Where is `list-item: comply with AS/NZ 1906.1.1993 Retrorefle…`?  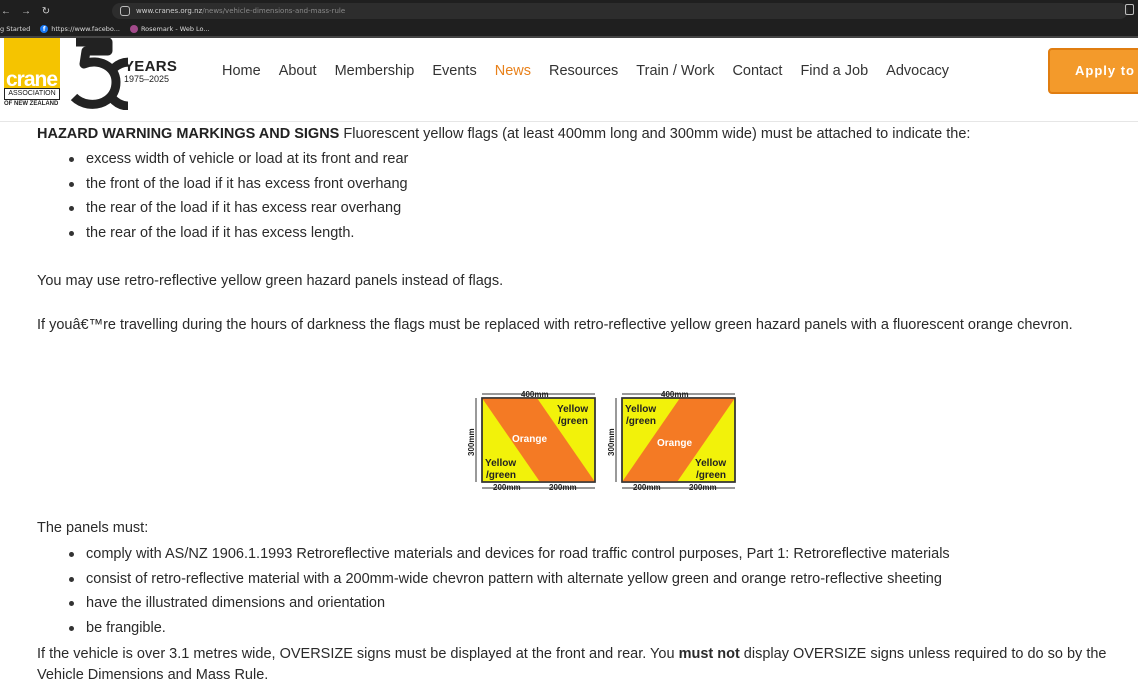
list-item: comply with AS/NZ 1906.1.1993 Retrorefle… is located at coordinates (508, 556).